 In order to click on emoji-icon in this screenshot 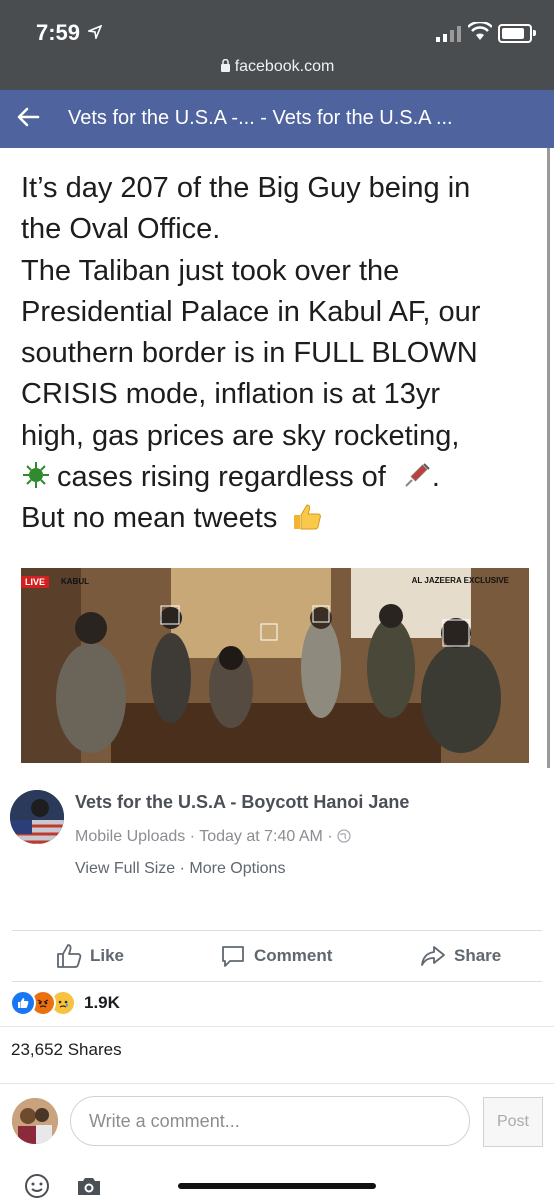, I will do `click(37, 1186)`.